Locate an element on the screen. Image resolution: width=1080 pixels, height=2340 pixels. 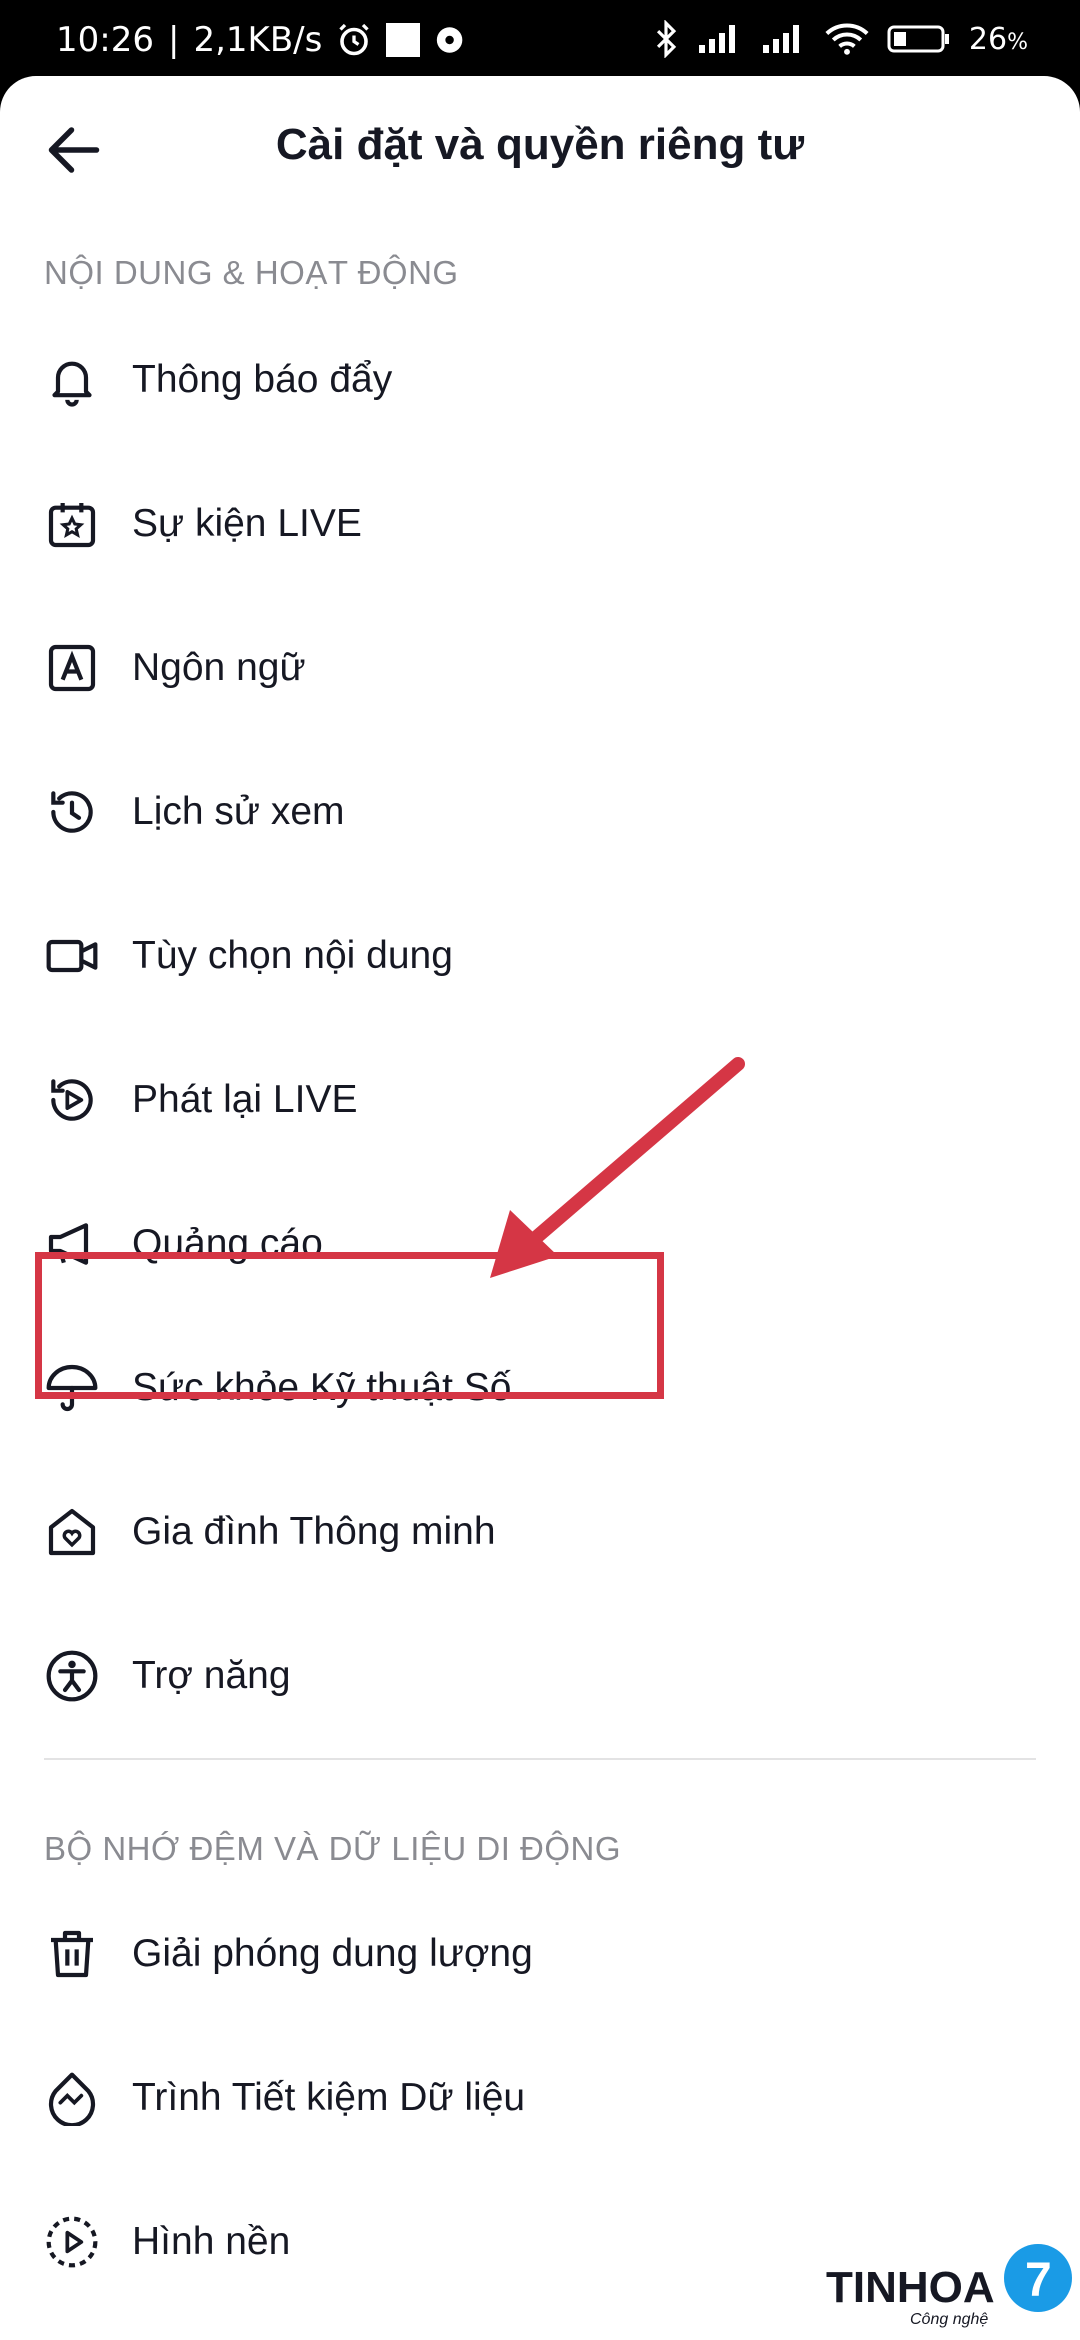
menu-item-label: Tùy chọn nội dung is located at coordinates (292, 955).